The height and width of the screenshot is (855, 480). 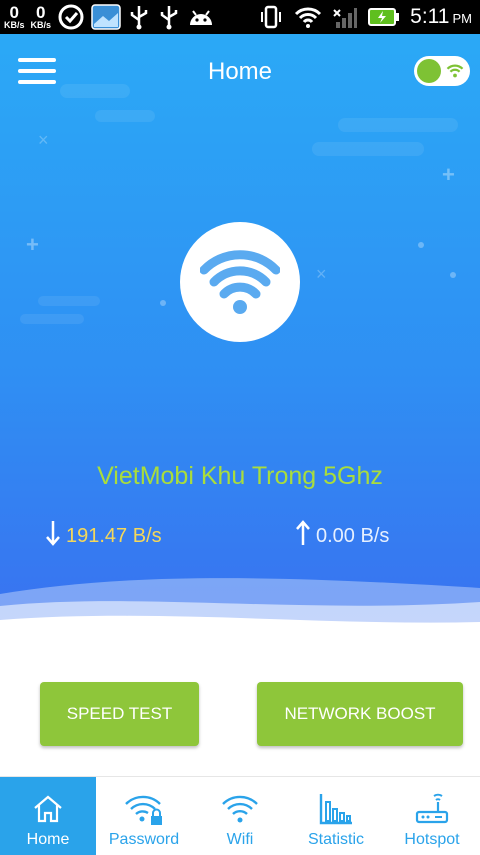 I want to click on battery-charging-icon, so click(x=384, y=17).